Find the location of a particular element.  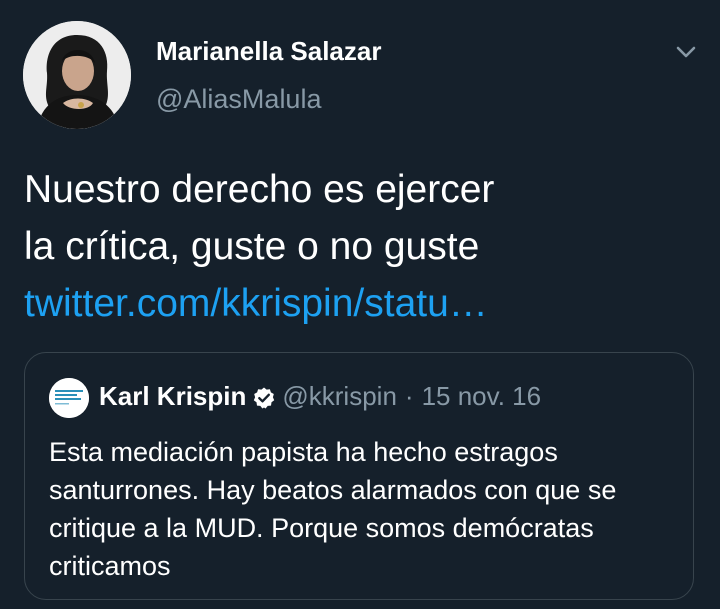

quoted-author-avatar is located at coordinates (69, 398).